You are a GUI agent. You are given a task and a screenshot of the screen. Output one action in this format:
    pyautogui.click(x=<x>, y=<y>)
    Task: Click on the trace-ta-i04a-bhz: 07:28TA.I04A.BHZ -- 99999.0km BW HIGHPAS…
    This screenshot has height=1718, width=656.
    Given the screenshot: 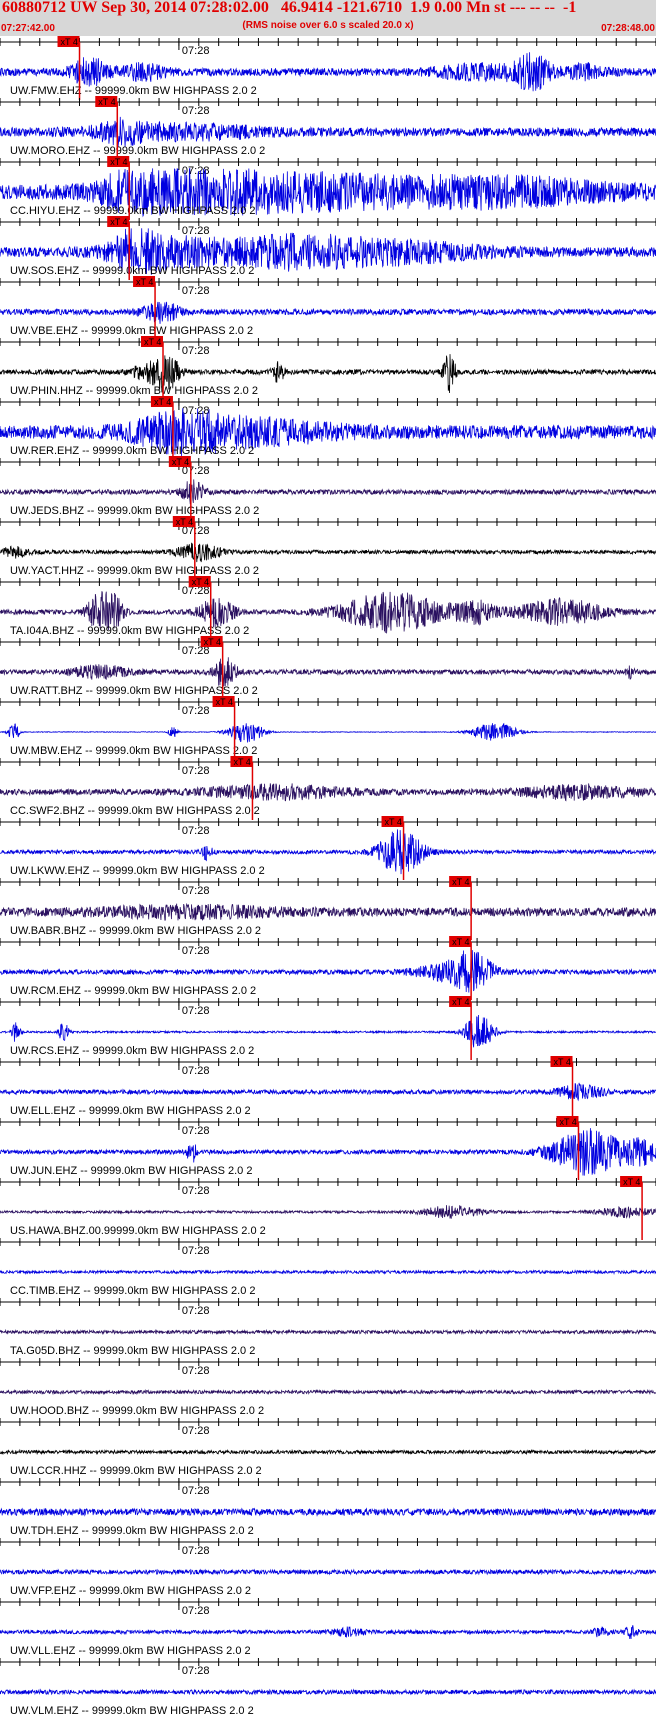 What is the action you would take?
    pyautogui.click(x=328, y=608)
    